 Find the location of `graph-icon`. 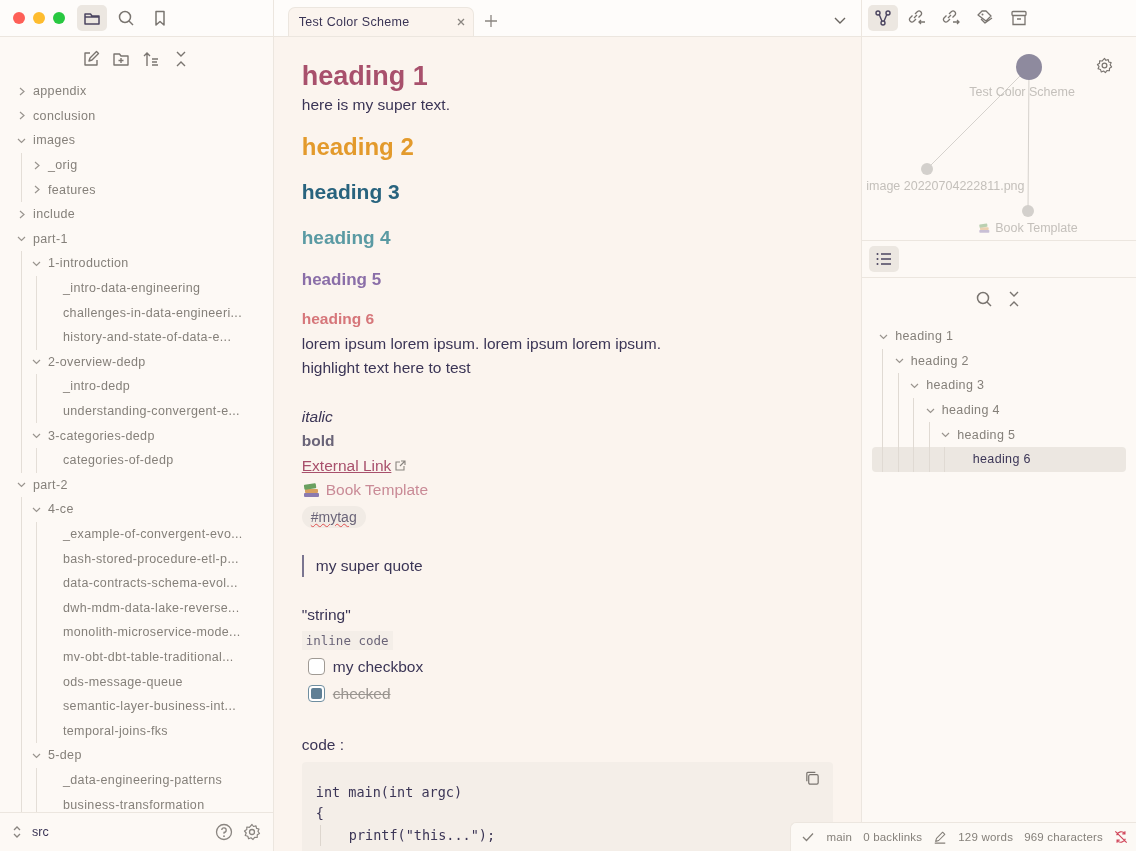

graph-icon is located at coordinates (883, 18).